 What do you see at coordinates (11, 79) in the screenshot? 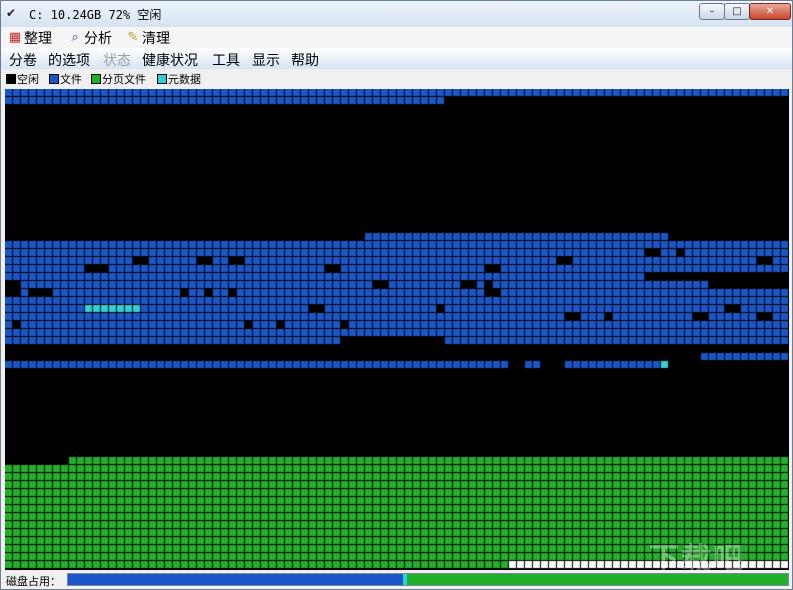
I see `legend-free-swatch` at bounding box center [11, 79].